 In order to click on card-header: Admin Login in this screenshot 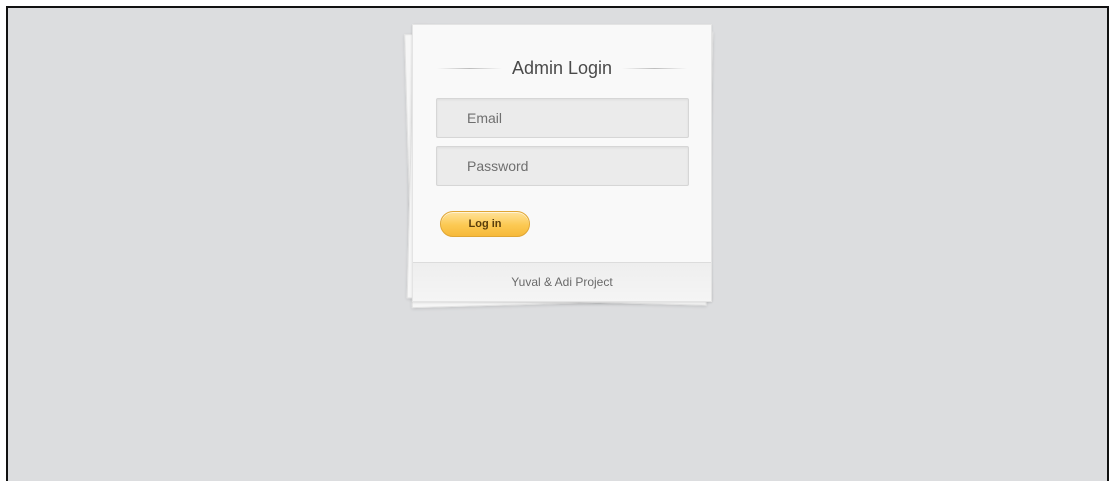, I will do `click(562, 68)`.